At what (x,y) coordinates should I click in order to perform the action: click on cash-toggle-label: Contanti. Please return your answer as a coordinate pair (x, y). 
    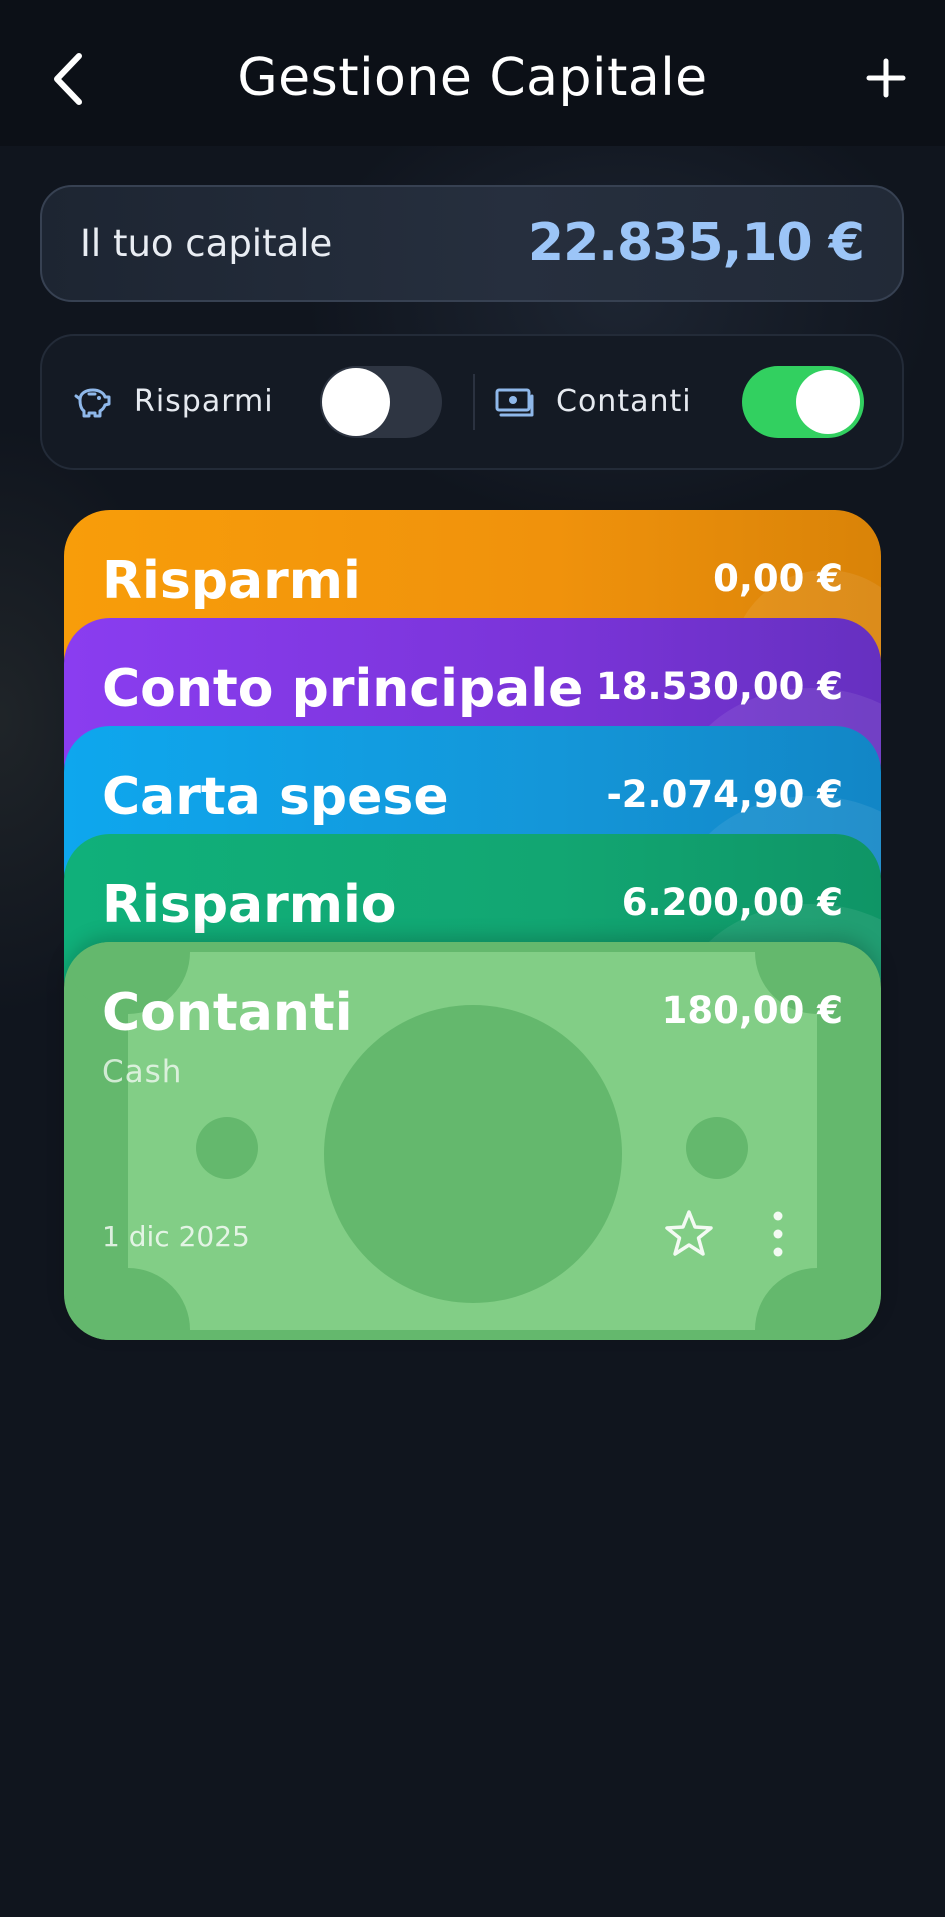
    Looking at the image, I should click on (624, 401).